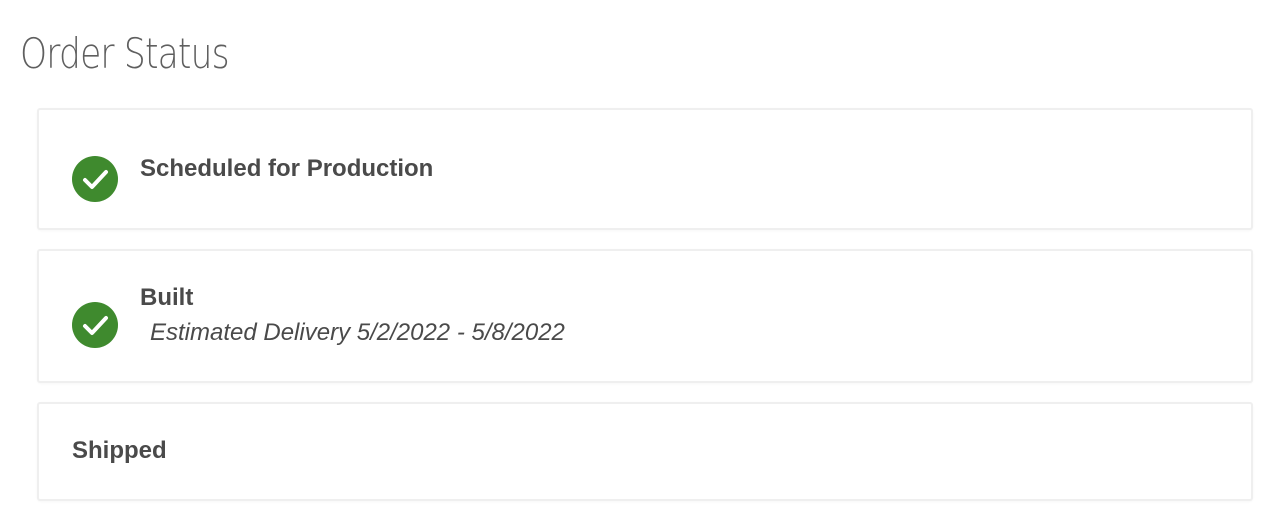 This screenshot has height=516, width=1278. Describe the element at coordinates (287, 168) in the screenshot. I see `status-label: Scheduled for Production` at that location.